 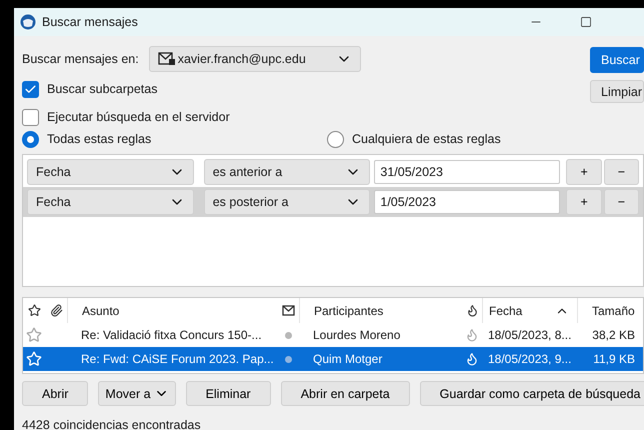 I want to click on action-button: Abrir, so click(x=55, y=393).